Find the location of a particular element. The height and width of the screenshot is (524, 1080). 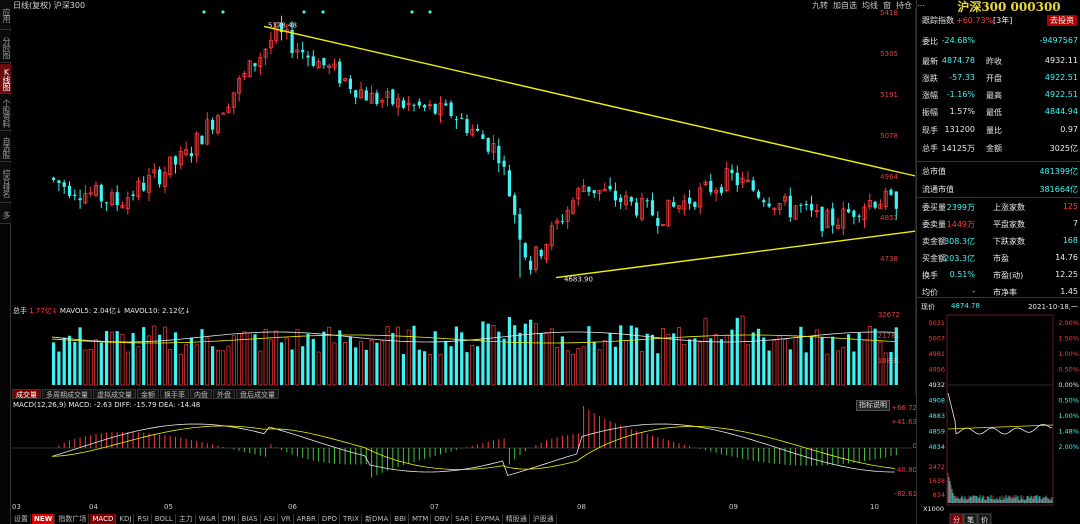

nav-kline: K线图 is located at coordinates (5, 79).